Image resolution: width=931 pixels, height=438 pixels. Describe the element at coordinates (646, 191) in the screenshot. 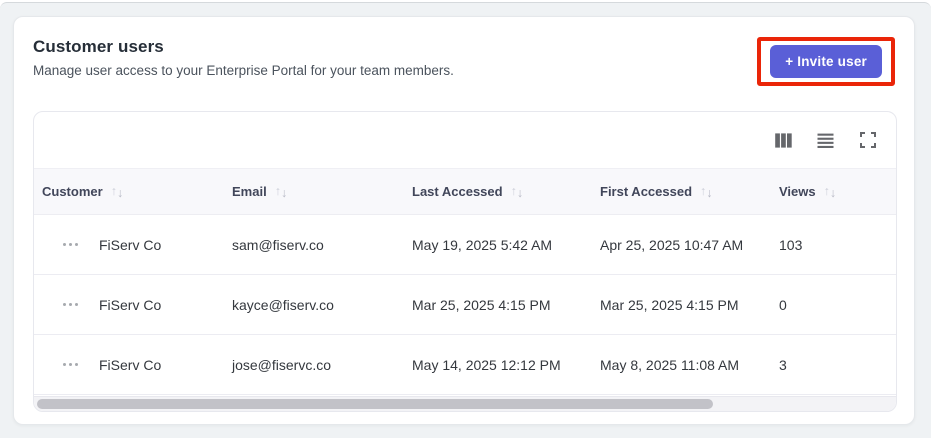

I see `column-header-label: First Accessed` at that location.